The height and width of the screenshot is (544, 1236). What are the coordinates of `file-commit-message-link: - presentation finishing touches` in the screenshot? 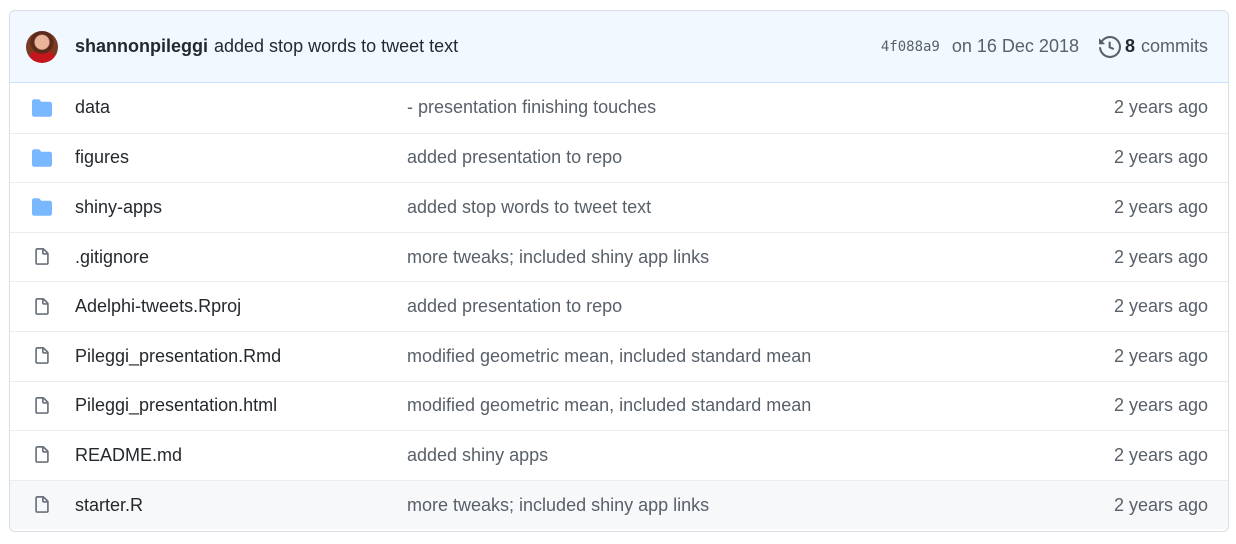 It's located at (760, 107).